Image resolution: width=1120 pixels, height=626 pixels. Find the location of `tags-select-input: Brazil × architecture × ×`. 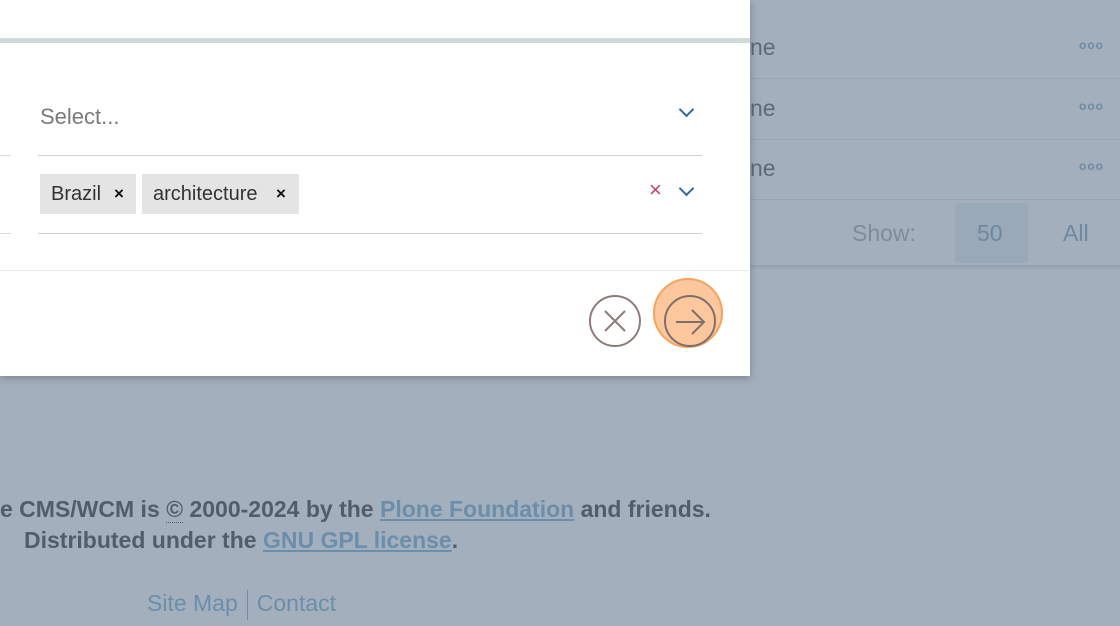

tags-select-input: Brazil × architecture × × is located at coordinates (370, 195).